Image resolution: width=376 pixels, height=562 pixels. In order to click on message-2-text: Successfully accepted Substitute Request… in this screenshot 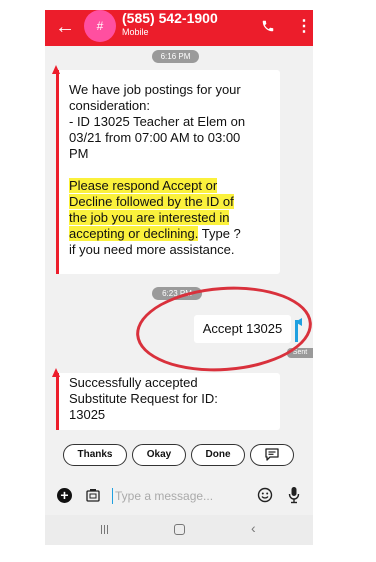, I will do `click(143, 398)`.